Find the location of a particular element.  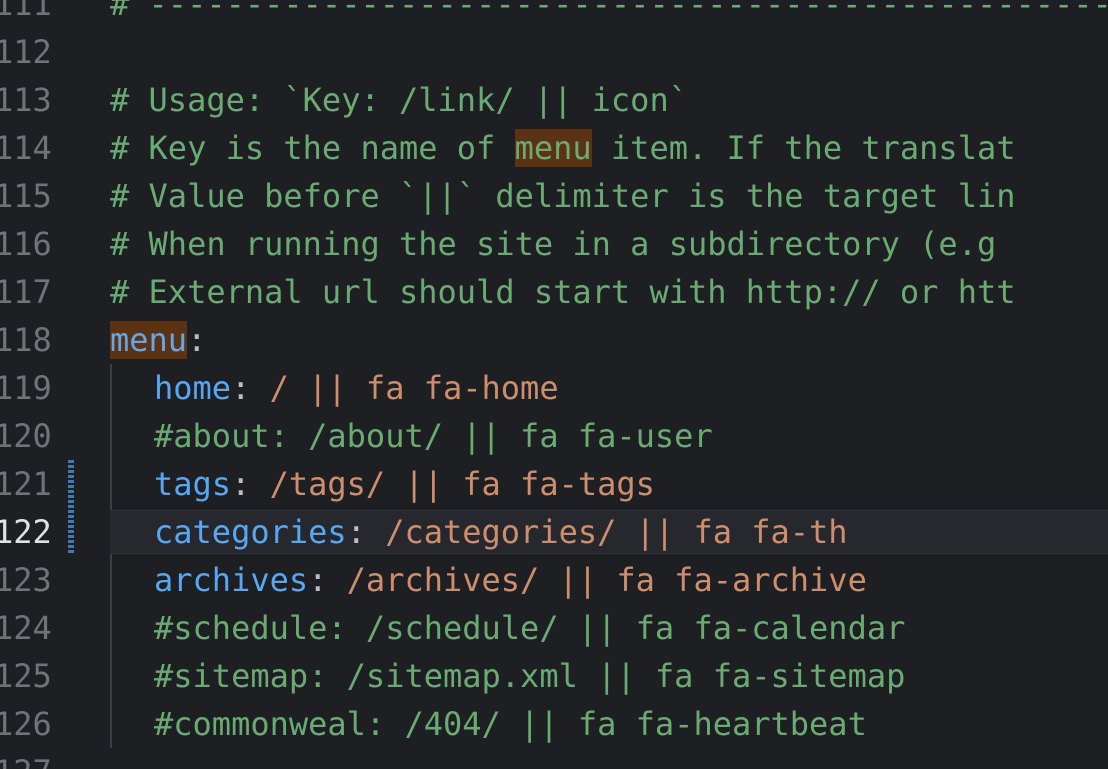

line-number: 123 is located at coordinates (26, 580).